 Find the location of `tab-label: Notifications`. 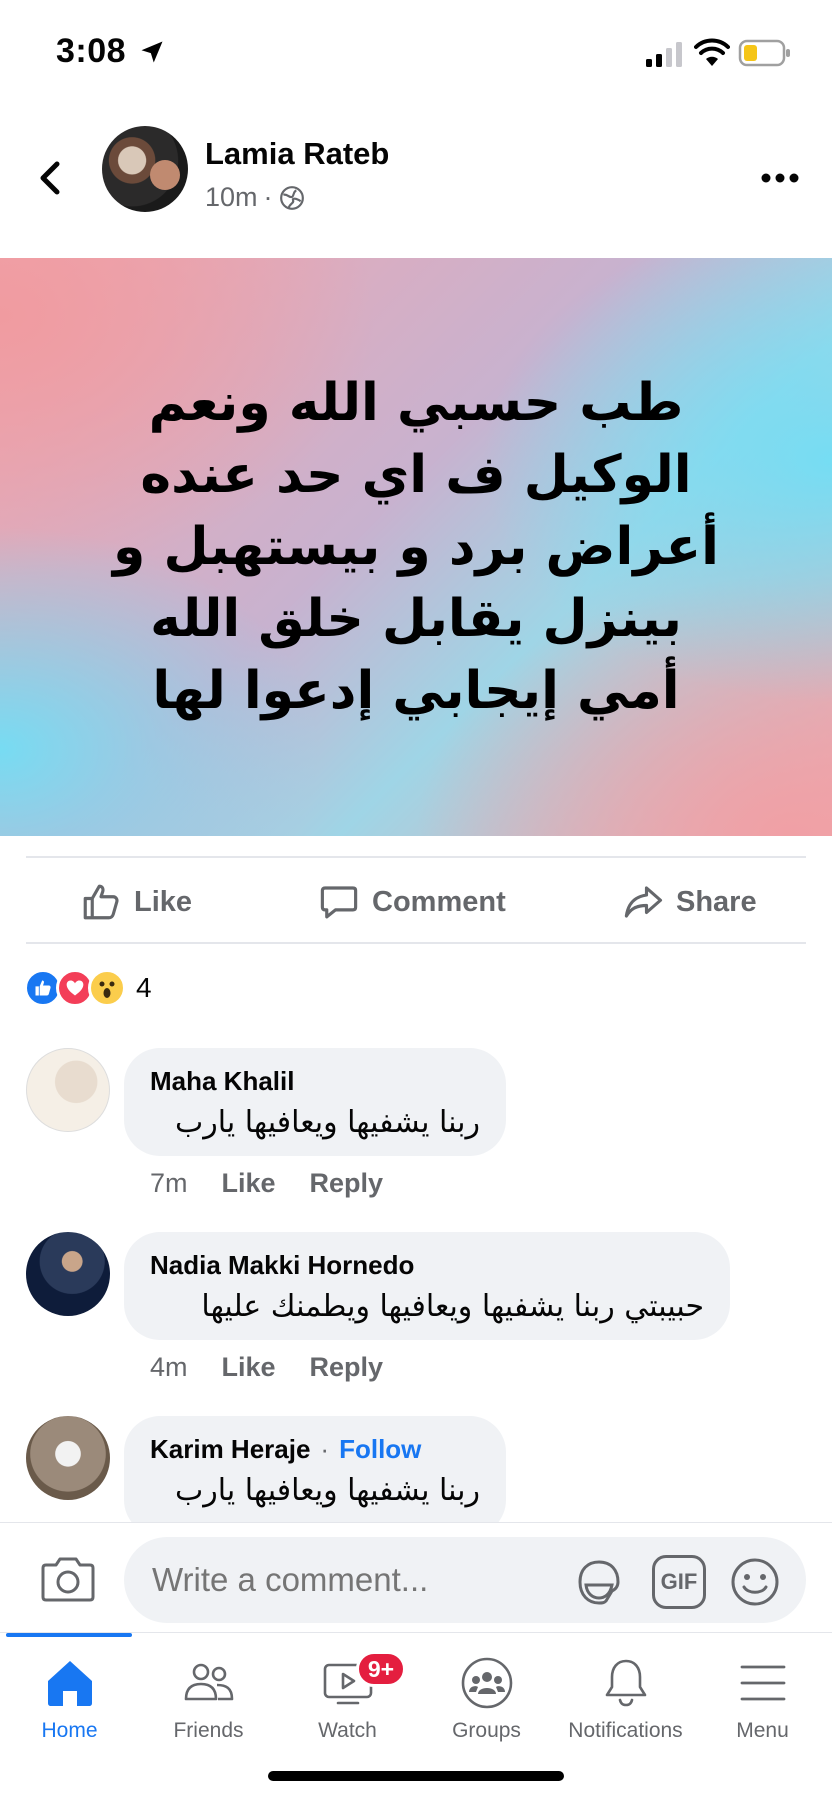

tab-label: Notifications is located at coordinates (625, 1730).